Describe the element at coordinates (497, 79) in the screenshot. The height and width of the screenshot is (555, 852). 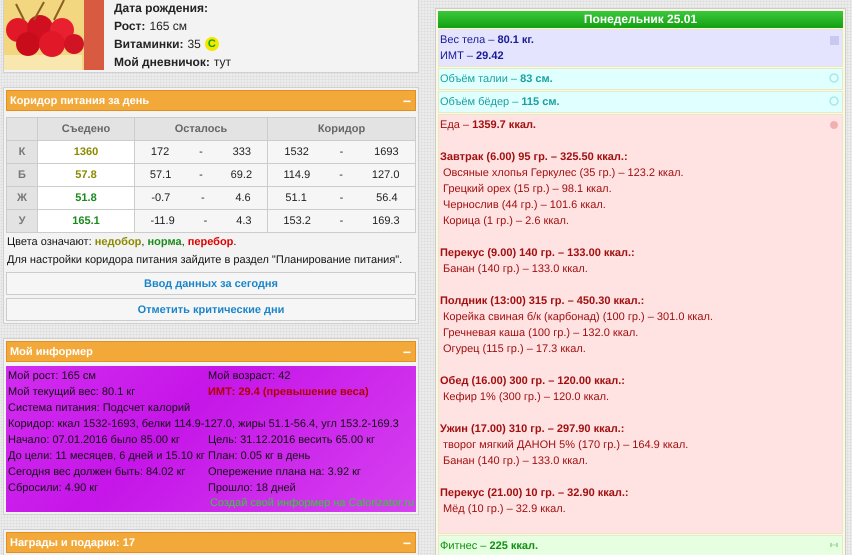
I see `entry-text: Объём талии – 83 см.` at that location.